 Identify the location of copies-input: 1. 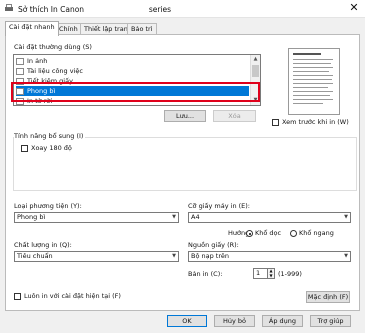
(260, 273).